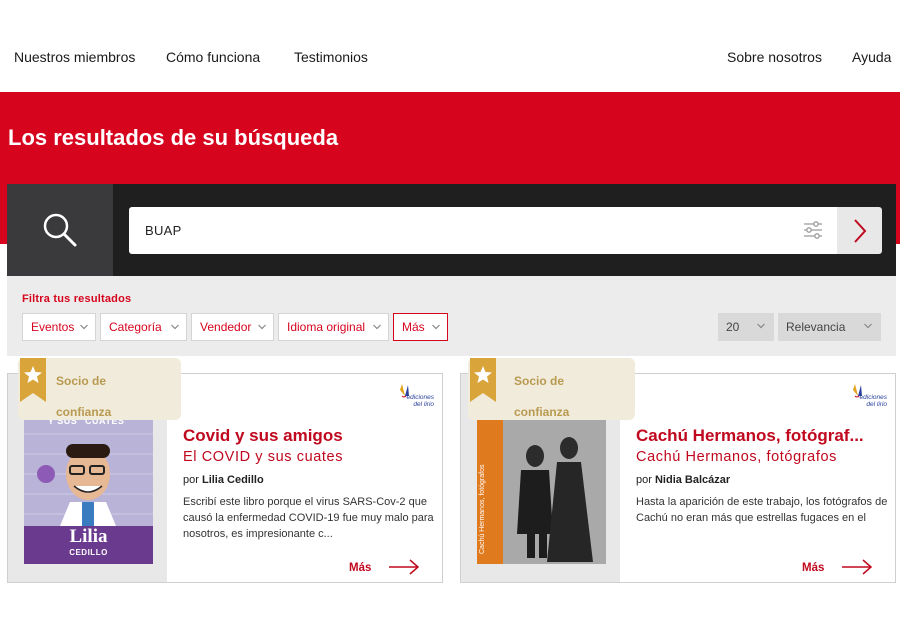  What do you see at coordinates (816, 327) in the screenshot?
I see `sort-value: Relevancia` at bounding box center [816, 327].